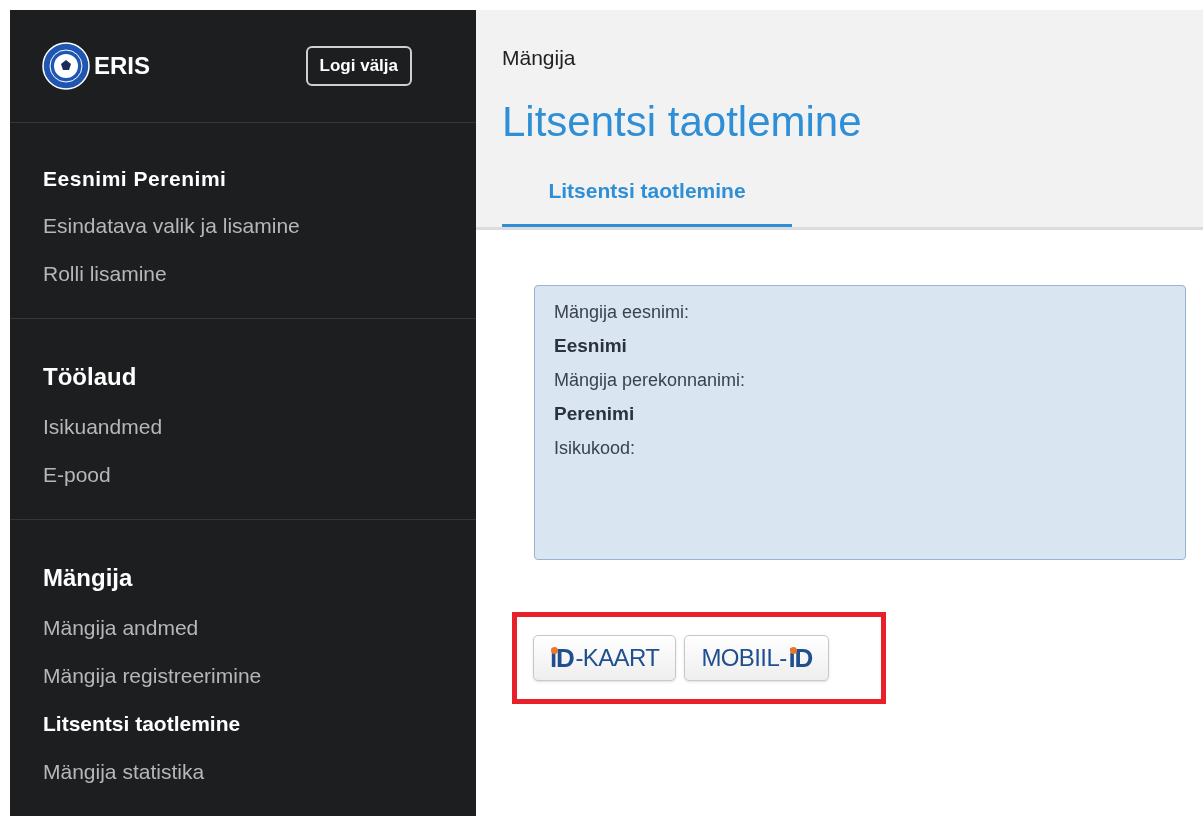  I want to click on sidebar-link: Litsentsi taotlemine, so click(243, 724).